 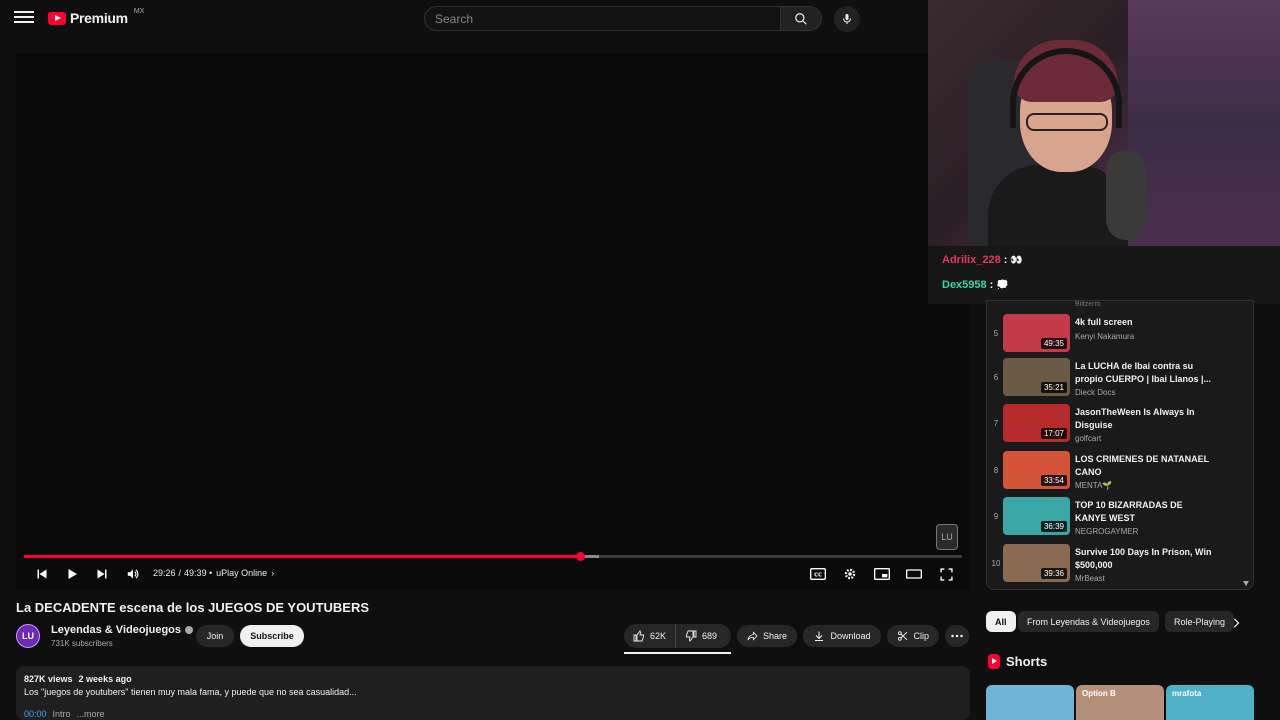 I want to click on playlist-item: 5 49:35 4k full screen Kenyi Nakamura, so click(x=1118, y=335).